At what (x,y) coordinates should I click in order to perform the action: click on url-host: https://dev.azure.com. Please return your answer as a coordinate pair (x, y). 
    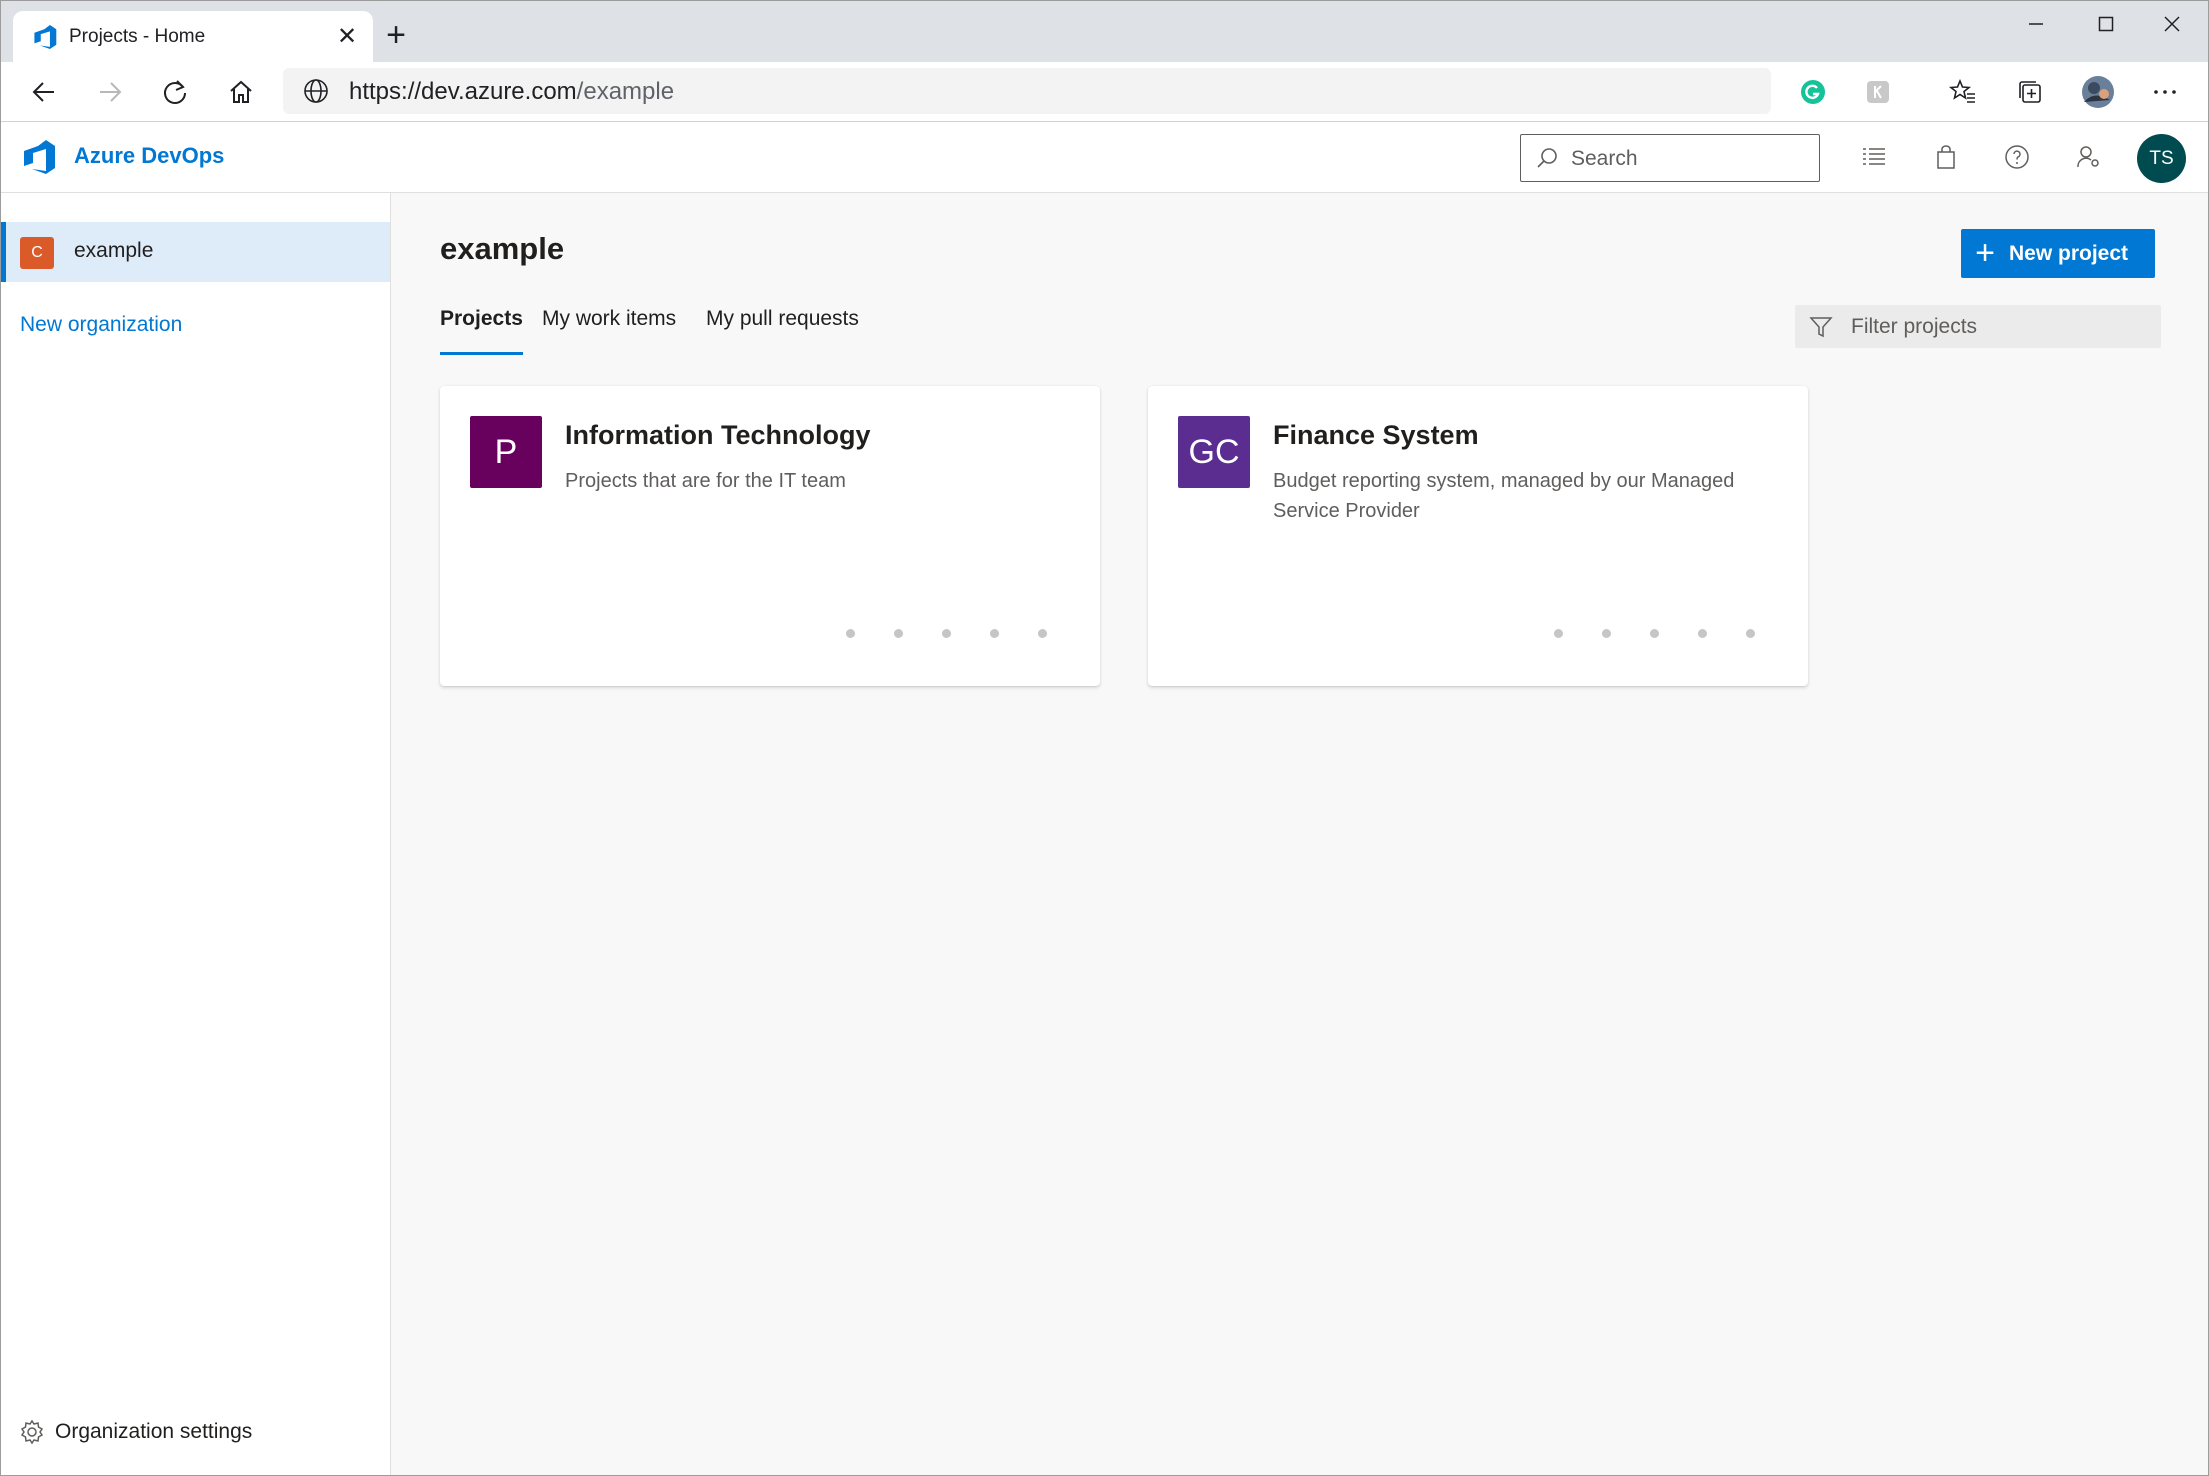
    Looking at the image, I should click on (463, 91).